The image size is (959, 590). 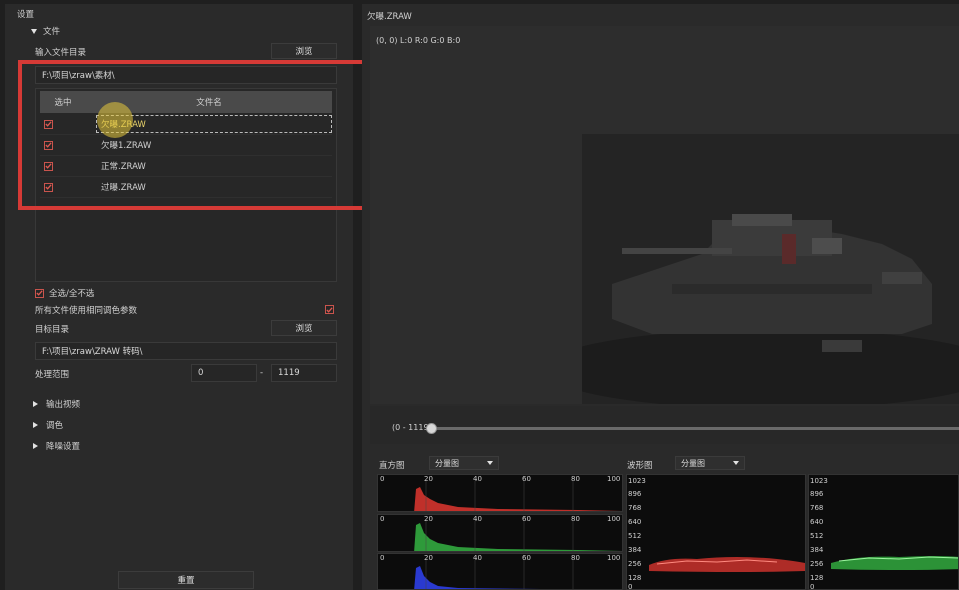 I want to click on histogram-mode-dropdown: 分量图, so click(x=464, y=463).